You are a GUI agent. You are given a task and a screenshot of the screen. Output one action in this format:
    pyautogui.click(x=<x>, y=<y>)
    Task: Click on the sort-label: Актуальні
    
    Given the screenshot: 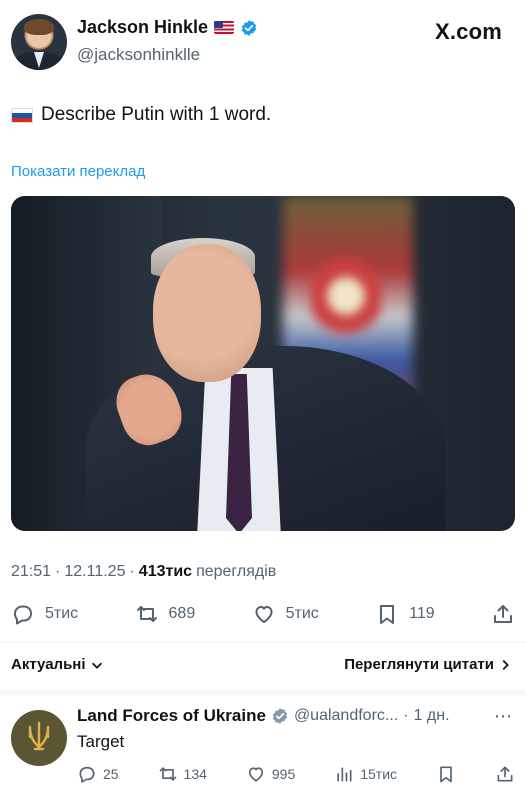 What is the action you would take?
    pyautogui.click(x=48, y=664)
    